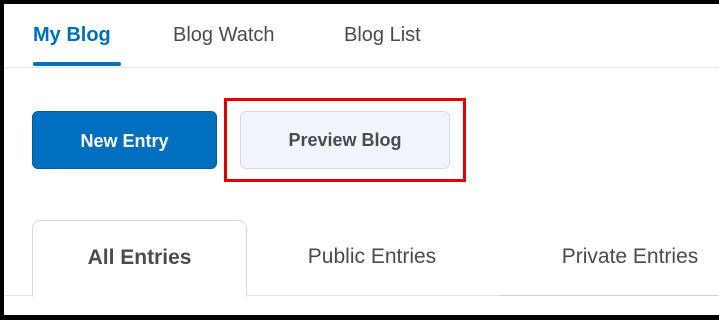 The image size is (719, 320). What do you see at coordinates (124, 140) in the screenshot?
I see `new-entry-button: New Entry` at bounding box center [124, 140].